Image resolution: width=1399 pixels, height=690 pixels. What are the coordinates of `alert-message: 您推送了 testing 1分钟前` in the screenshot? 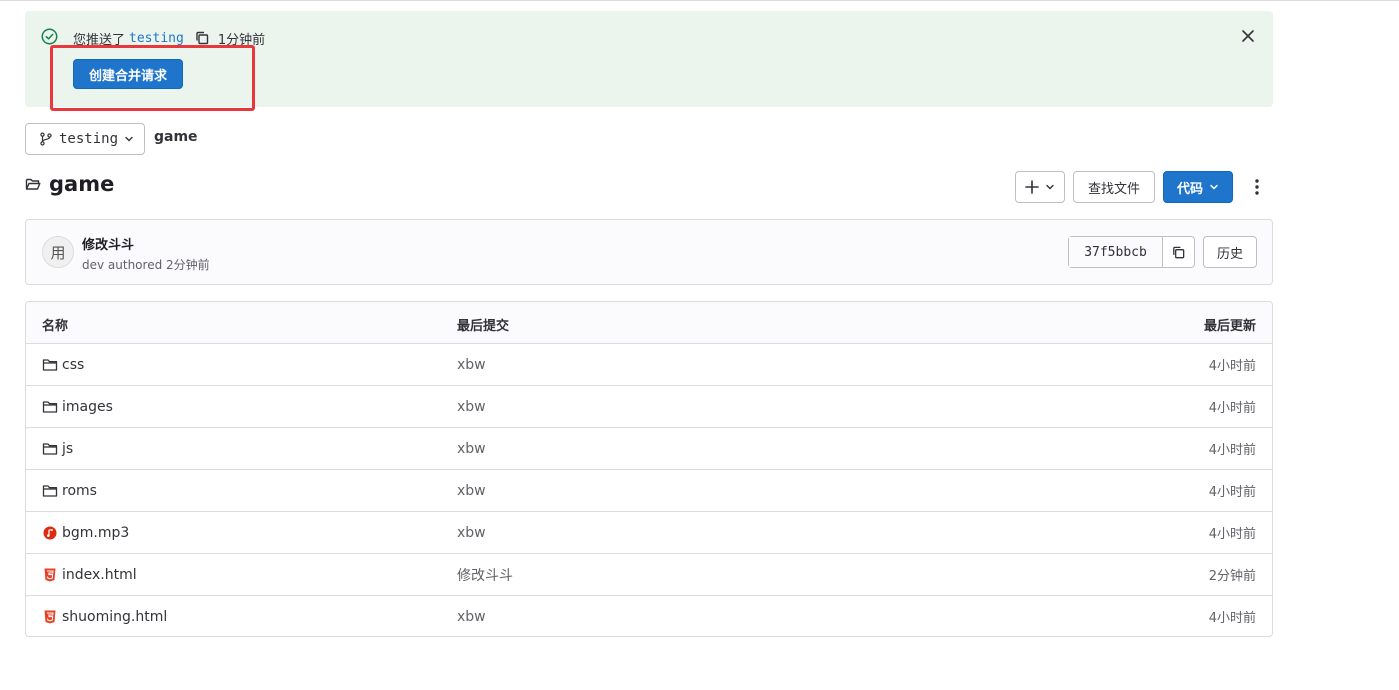 It's located at (169, 38).